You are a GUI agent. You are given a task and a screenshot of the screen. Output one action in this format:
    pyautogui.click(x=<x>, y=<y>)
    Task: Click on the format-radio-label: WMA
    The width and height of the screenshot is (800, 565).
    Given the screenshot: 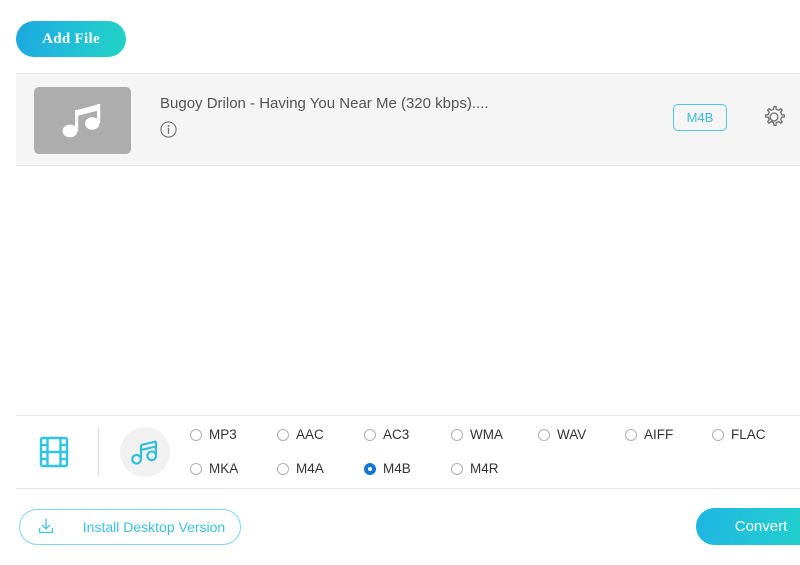 What is the action you would take?
    pyautogui.click(x=486, y=434)
    